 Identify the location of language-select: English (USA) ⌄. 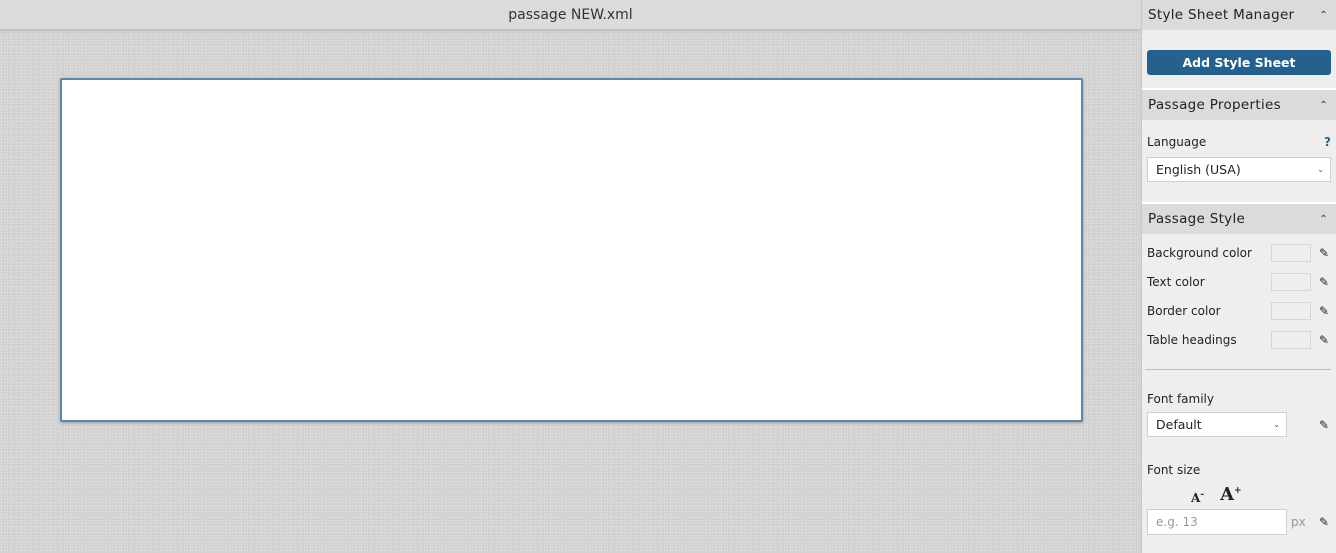
(1239, 169).